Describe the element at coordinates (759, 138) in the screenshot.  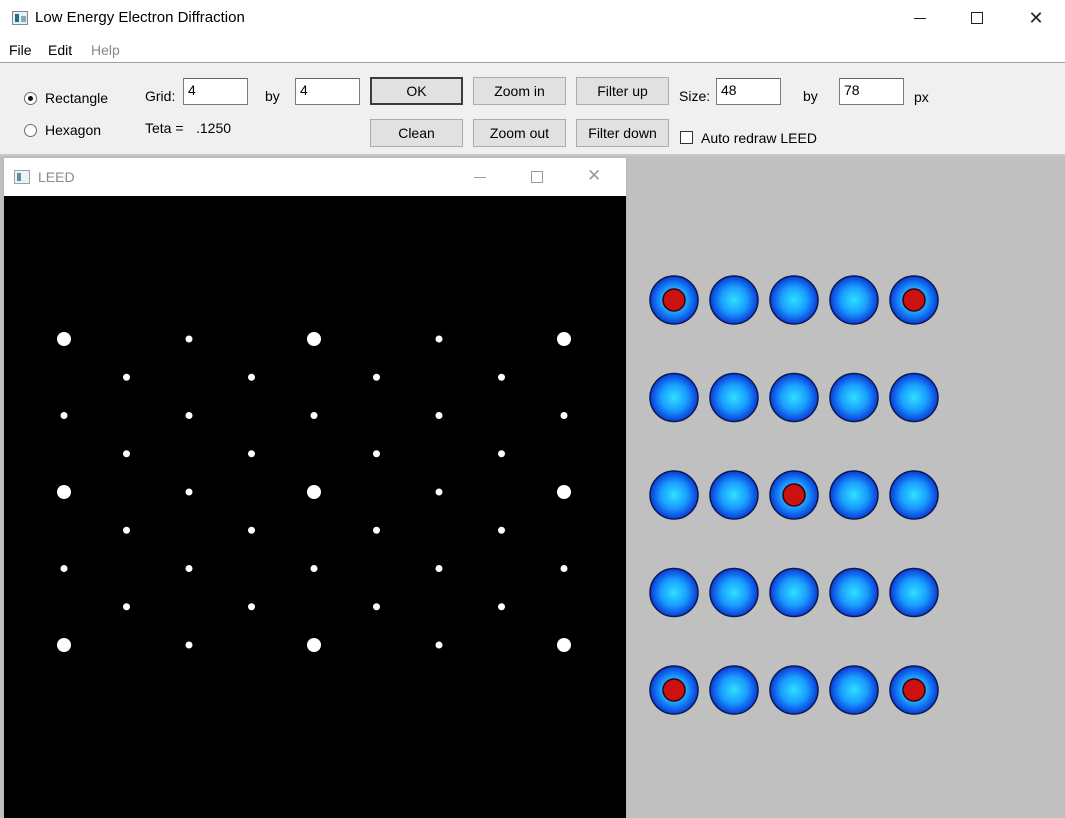
I see `auto-redraw-label: Auto redraw LEED` at that location.